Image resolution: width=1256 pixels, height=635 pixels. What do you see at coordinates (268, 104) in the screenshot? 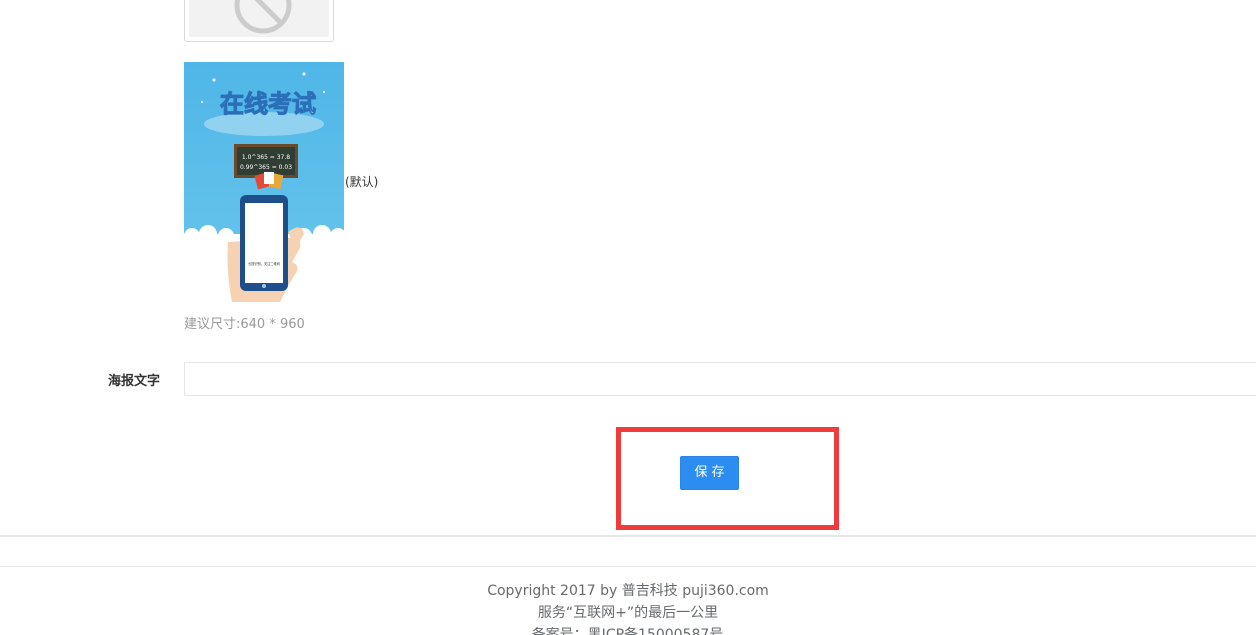
I see `poster-title: 在线考试` at bounding box center [268, 104].